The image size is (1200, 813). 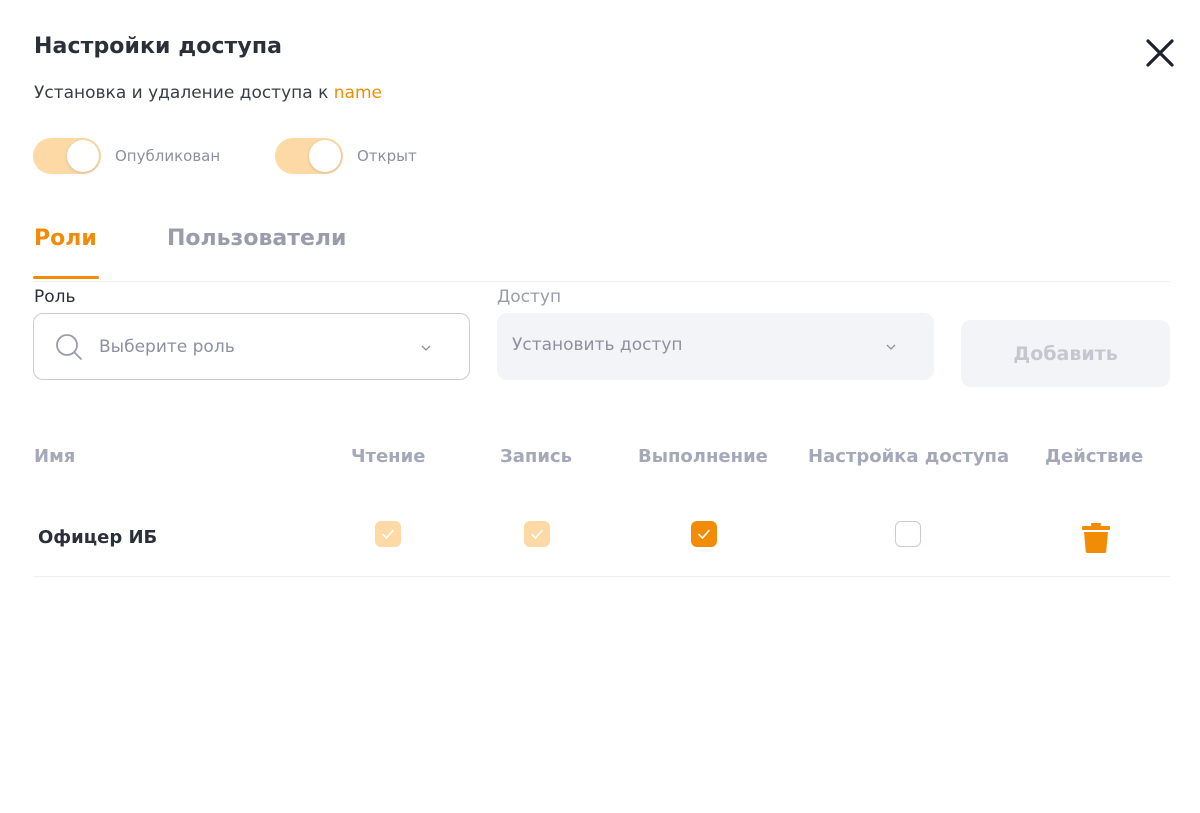 What do you see at coordinates (167, 346) in the screenshot?
I see `role-select-placeholder: Выберите роль` at bounding box center [167, 346].